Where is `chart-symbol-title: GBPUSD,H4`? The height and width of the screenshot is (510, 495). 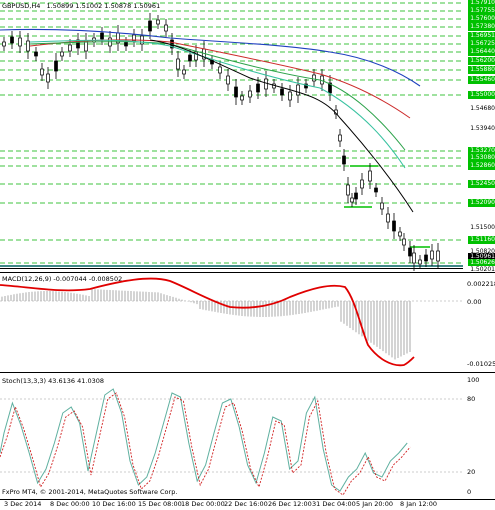
chart-symbol-title: GBPUSD,H4 is located at coordinates (21, 6).